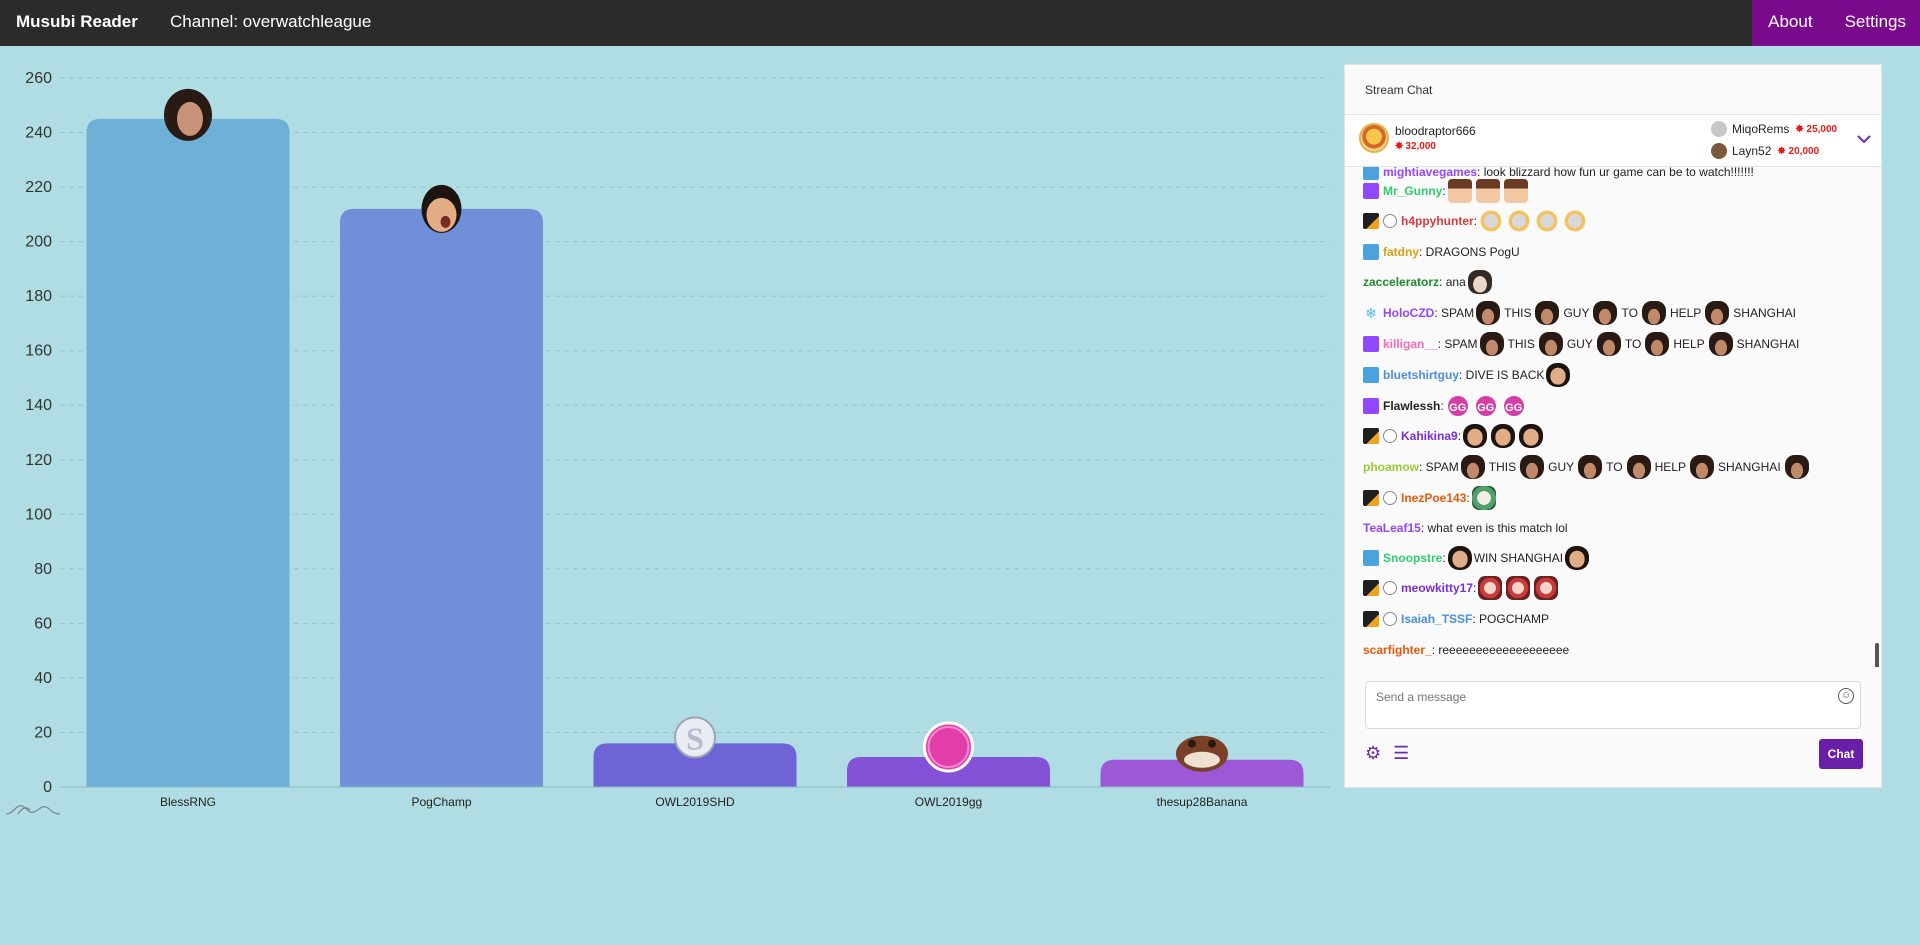 The height and width of the screenshot is (945, 1920). Describe the element at coordinates (1397, 650) in the screenshot. I see `chat-username: scarfighter_` at that location.